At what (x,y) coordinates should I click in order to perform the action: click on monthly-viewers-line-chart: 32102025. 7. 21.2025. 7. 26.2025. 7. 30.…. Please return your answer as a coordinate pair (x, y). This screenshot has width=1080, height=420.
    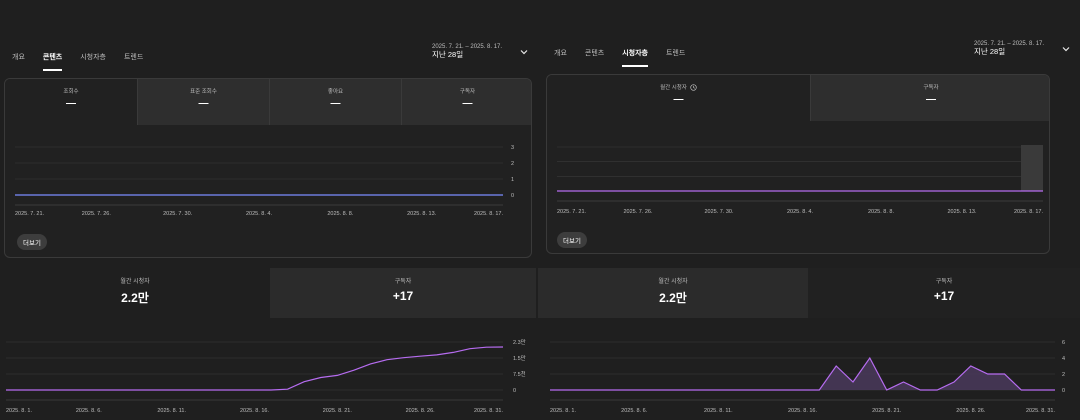
    Looking at the image, I should click on (800, 180).